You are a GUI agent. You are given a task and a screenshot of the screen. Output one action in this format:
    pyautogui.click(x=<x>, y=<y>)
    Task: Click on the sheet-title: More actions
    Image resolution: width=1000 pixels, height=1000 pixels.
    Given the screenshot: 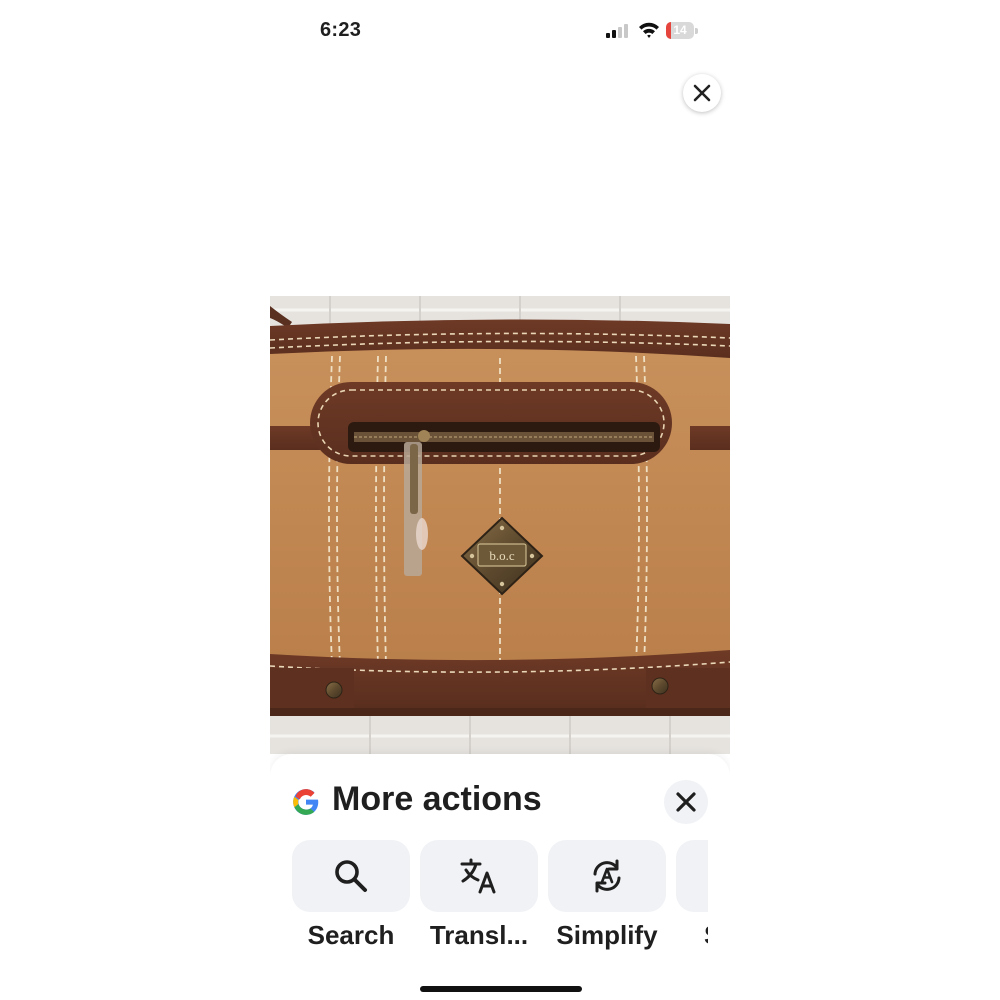 What is the action you would take?
    pyautogui.click(x=437, y=799)
    